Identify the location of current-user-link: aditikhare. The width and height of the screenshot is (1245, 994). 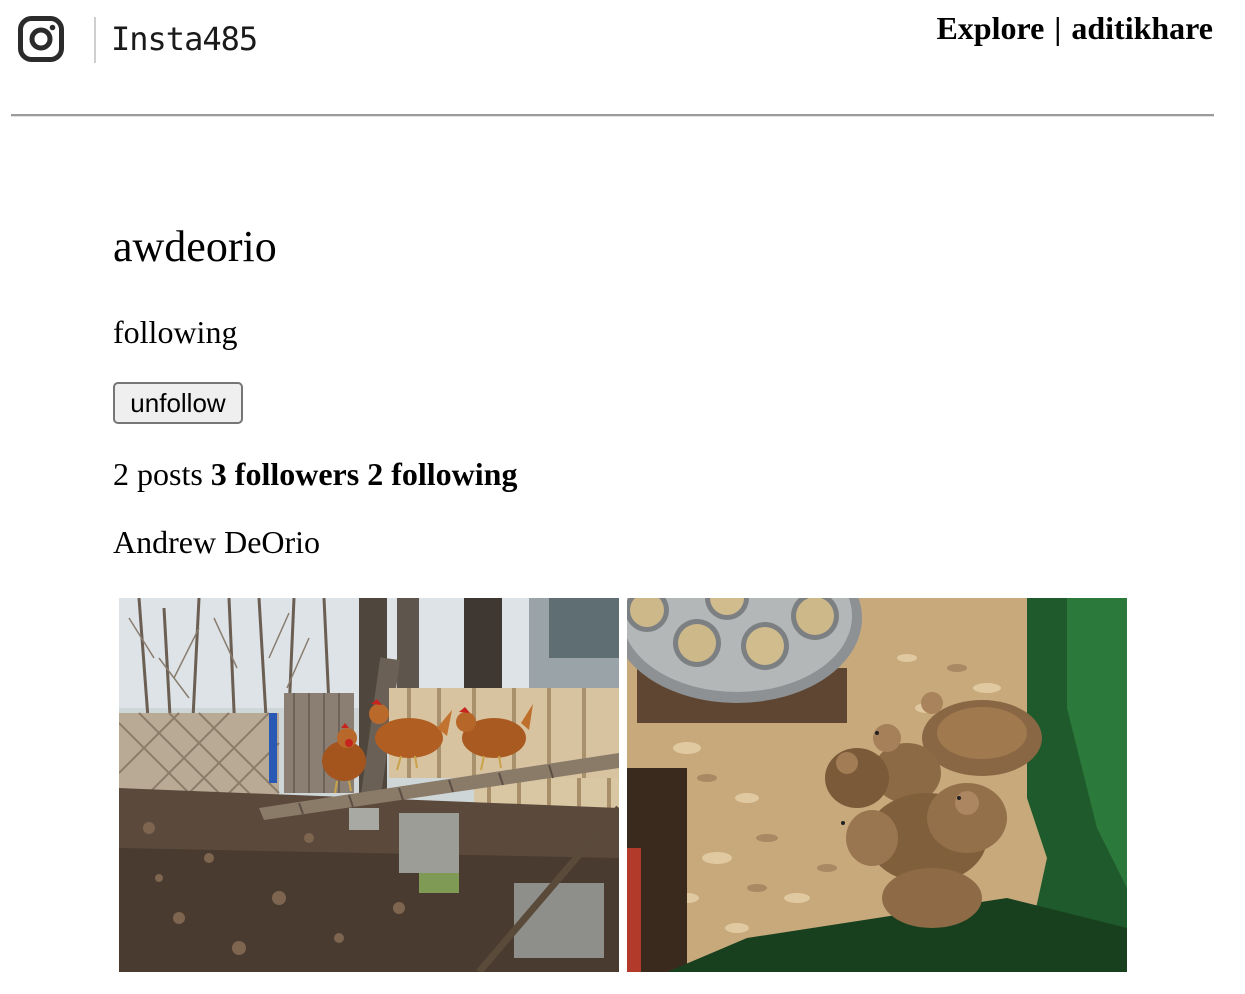
(1142, 28).